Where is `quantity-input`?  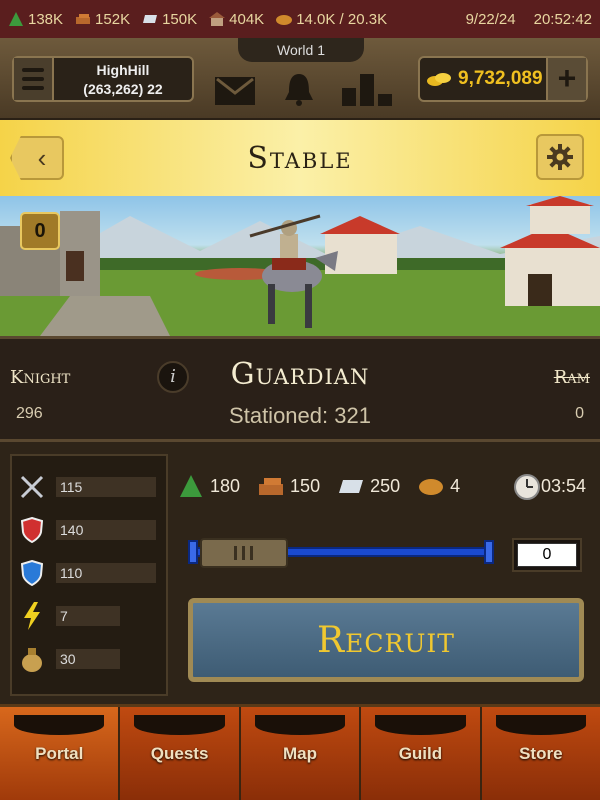 quantity-input is located at coordinates (547, 555).